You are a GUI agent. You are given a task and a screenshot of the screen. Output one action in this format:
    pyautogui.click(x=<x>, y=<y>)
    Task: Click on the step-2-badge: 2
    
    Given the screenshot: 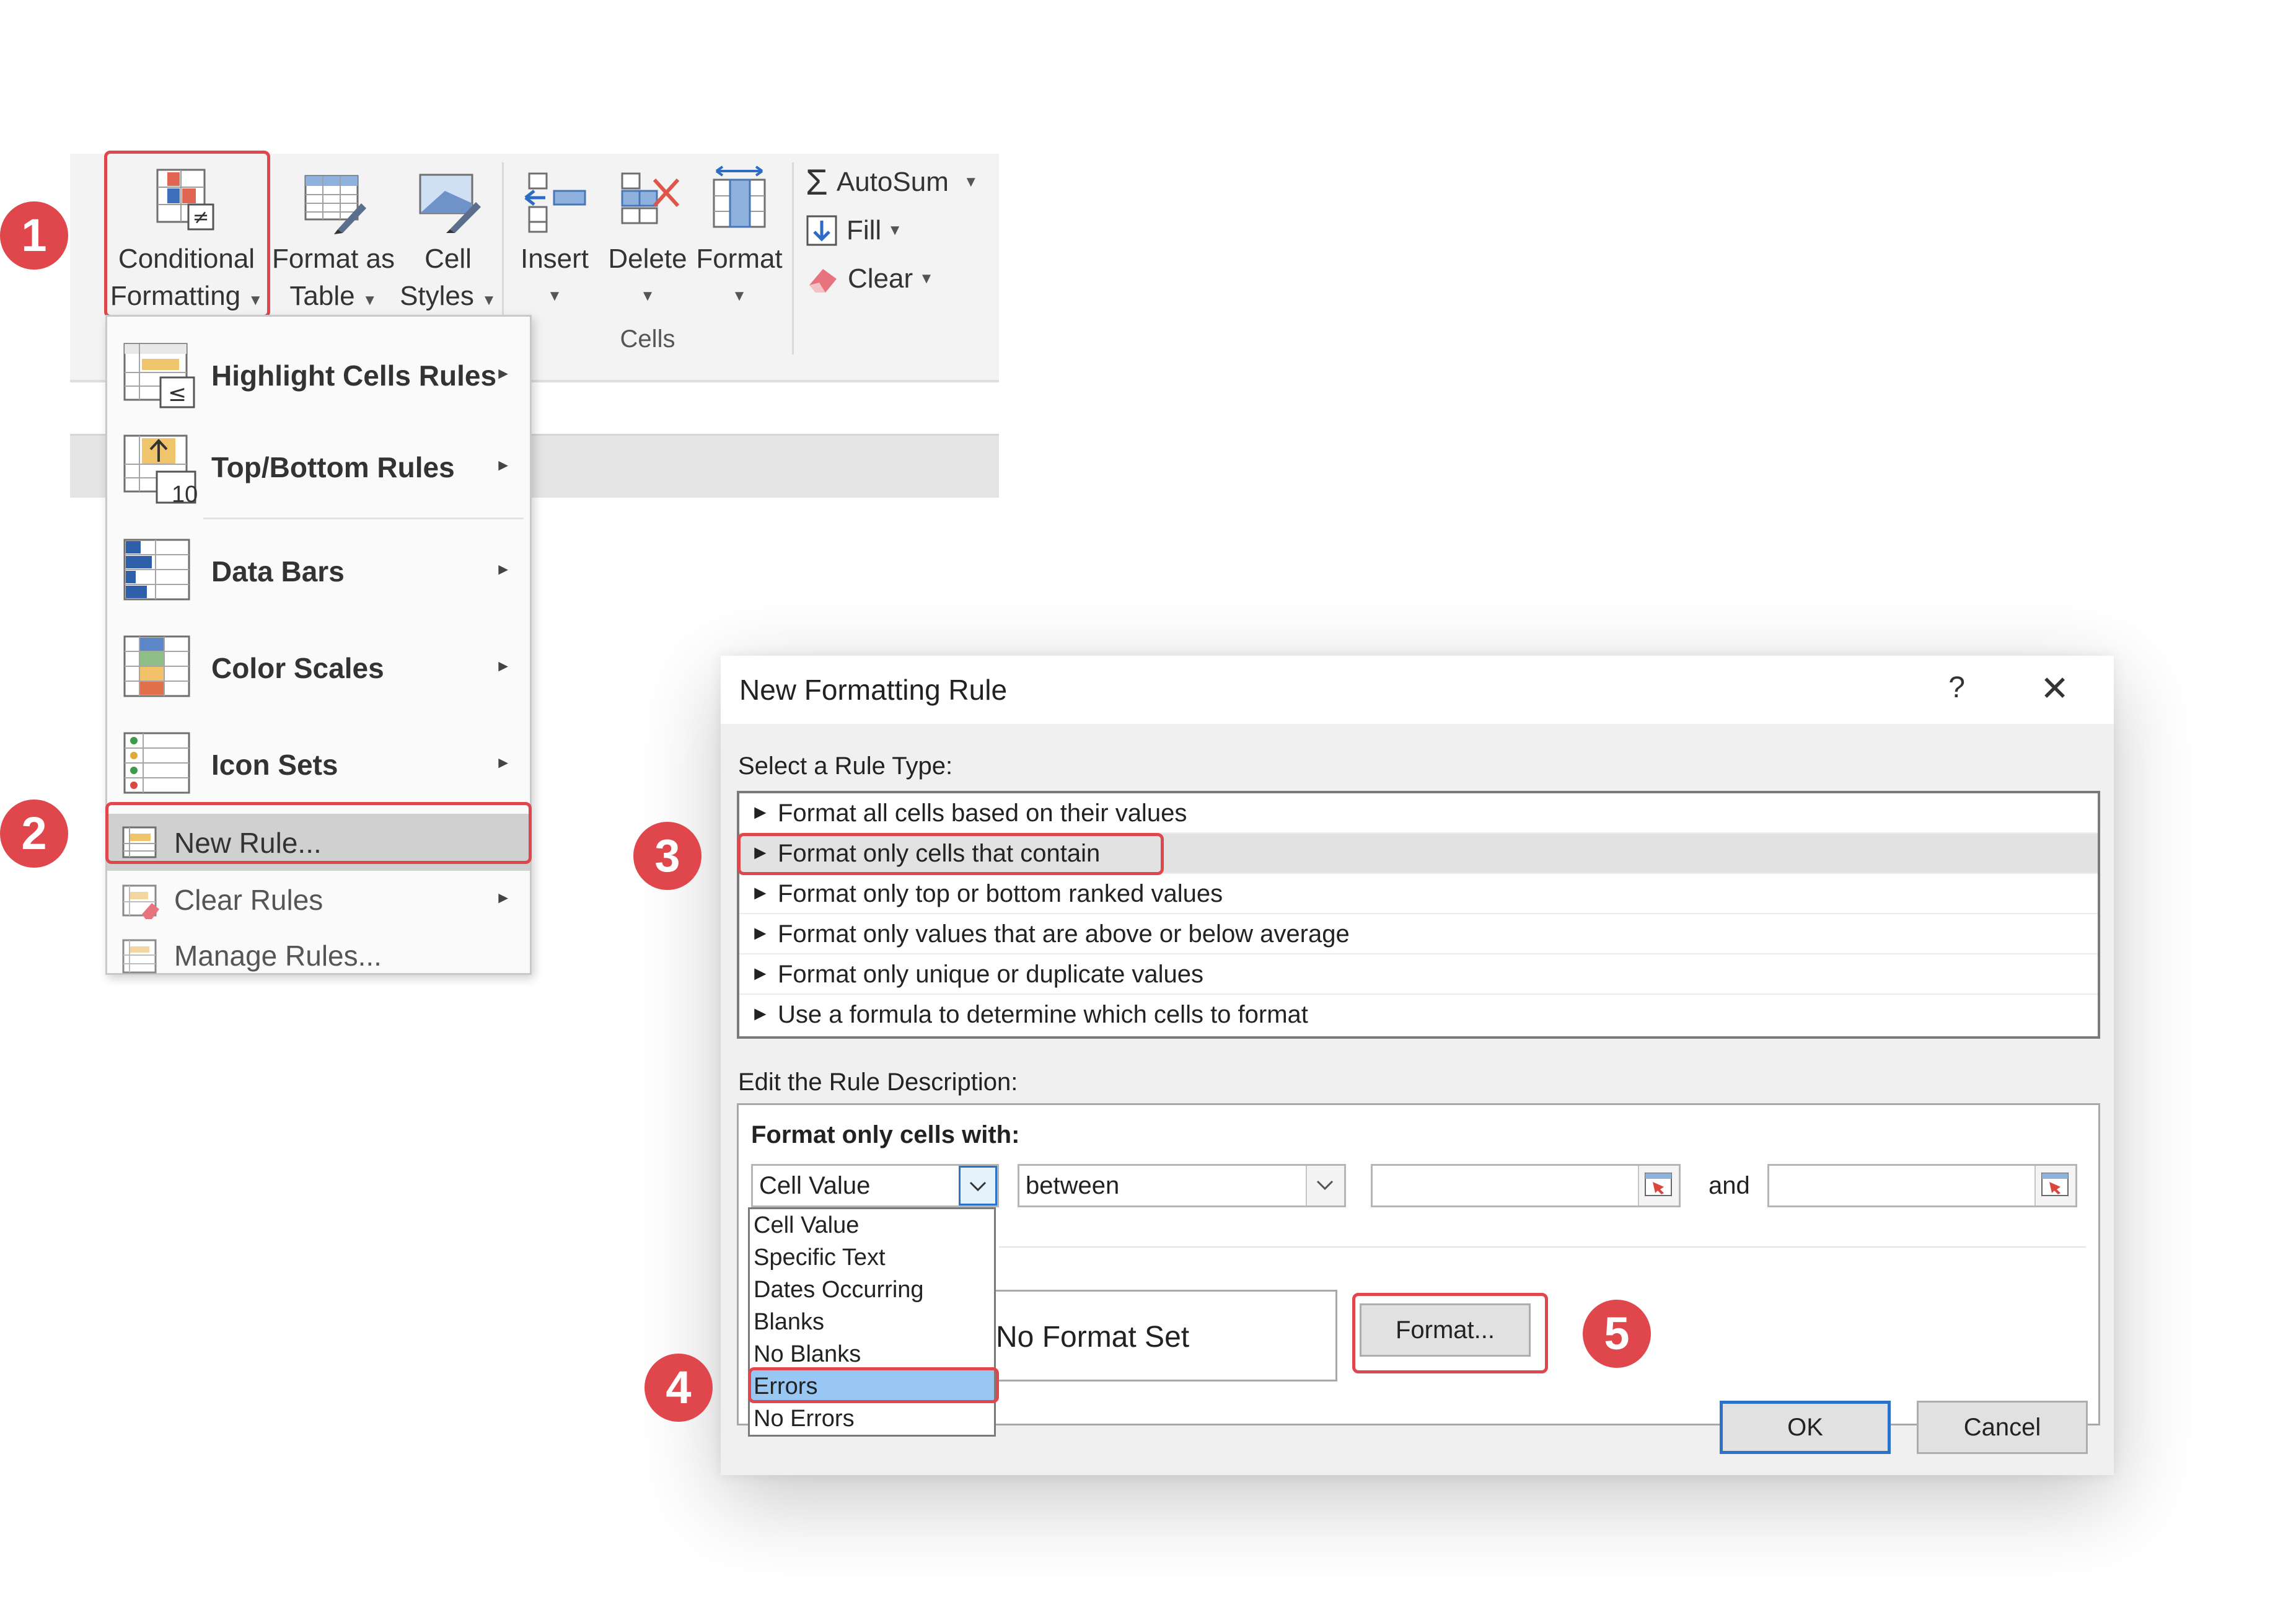 What is the action you would take?
    pyautogui.click(x=34, y=834)
    